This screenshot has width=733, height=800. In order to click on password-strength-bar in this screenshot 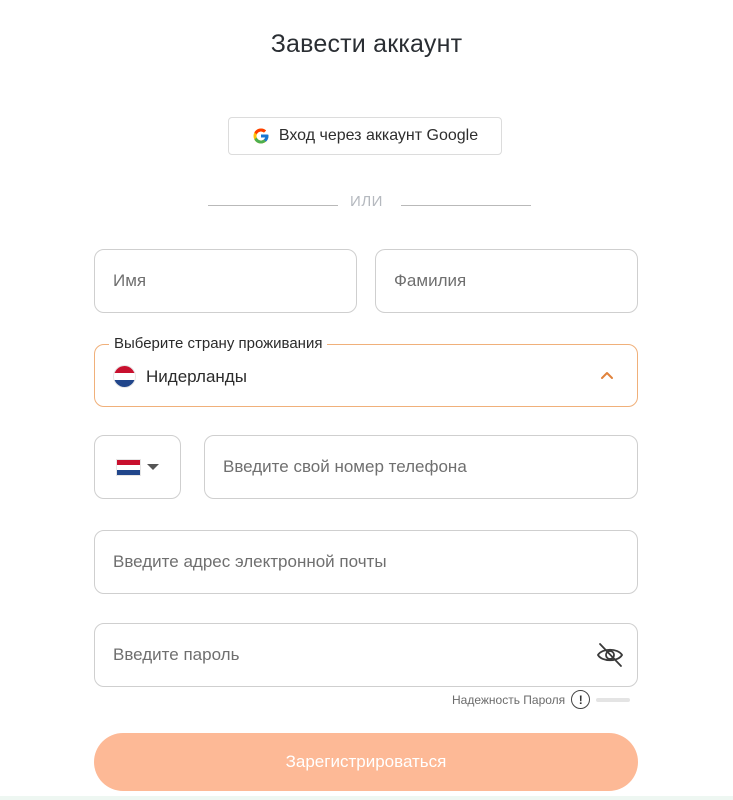, I will do `click(613, 699)`.